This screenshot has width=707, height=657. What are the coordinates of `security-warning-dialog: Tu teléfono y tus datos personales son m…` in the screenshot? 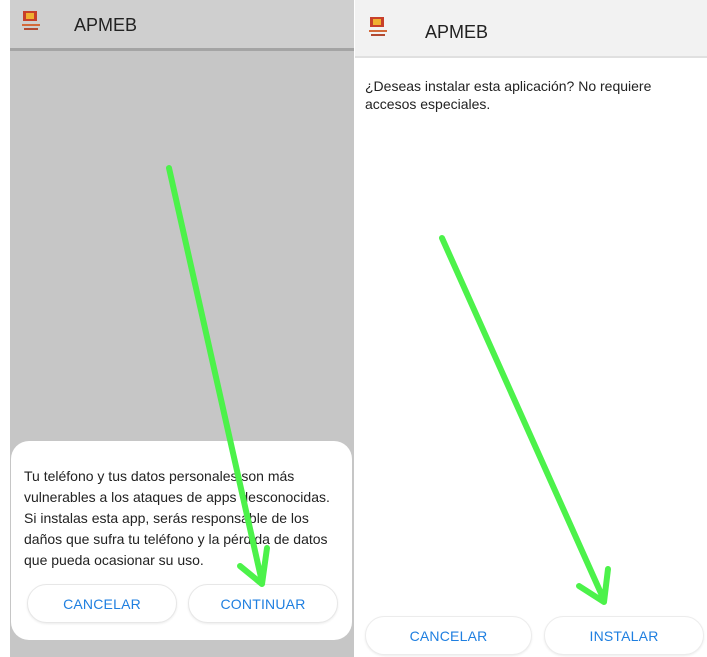 It's located at (181, 540).